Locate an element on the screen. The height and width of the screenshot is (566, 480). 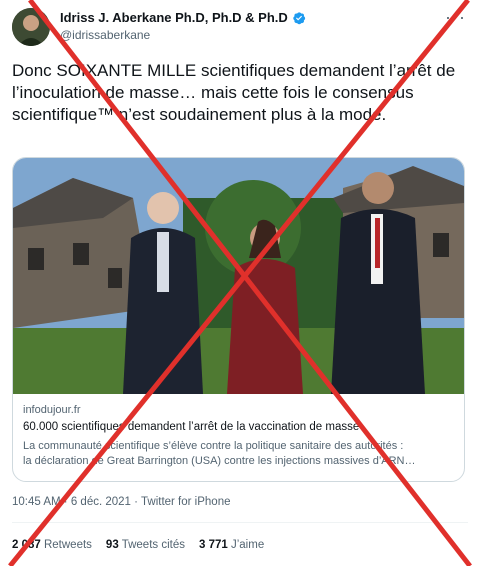
card-domain: infodujour.fr is located at coordinates (52, 410).